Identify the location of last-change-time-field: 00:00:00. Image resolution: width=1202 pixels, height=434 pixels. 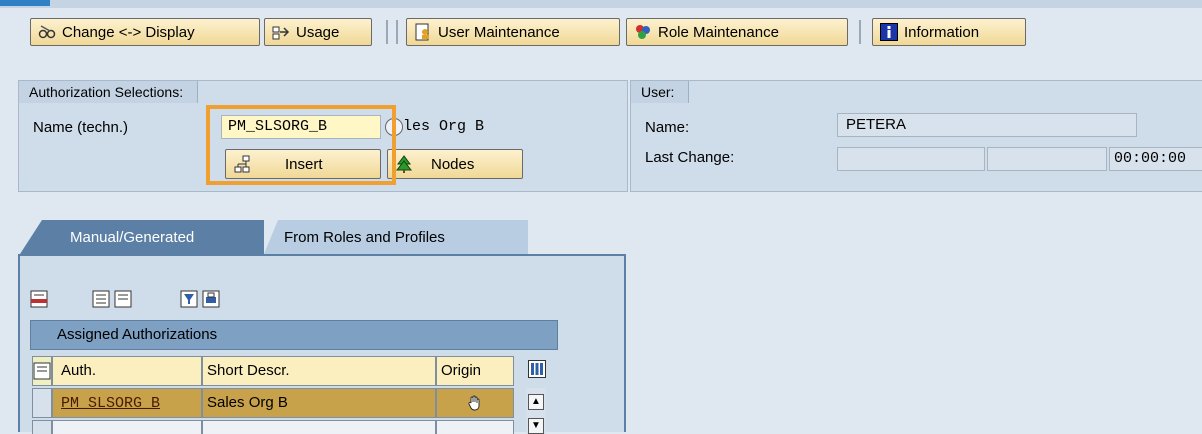
(1155, 159).